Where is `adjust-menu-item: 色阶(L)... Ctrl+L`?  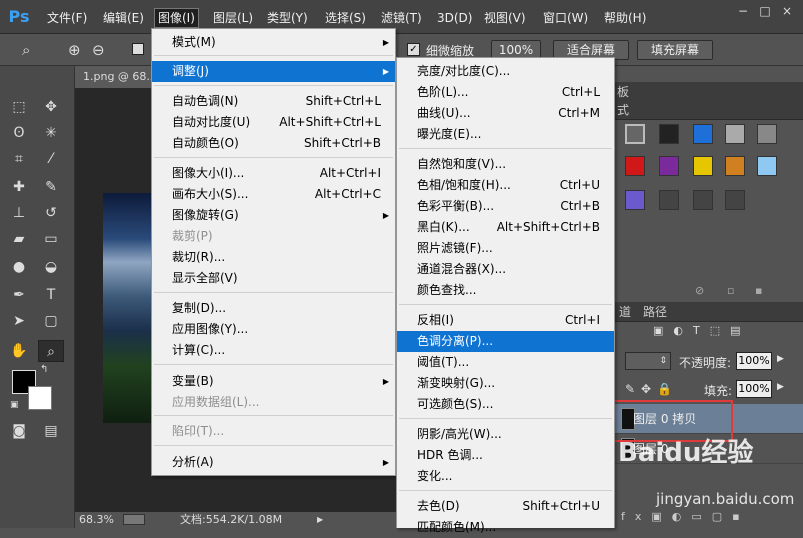
adjust-menu-item: 色阶(L)... Ctrl+L is located at coordinates (505, 92).